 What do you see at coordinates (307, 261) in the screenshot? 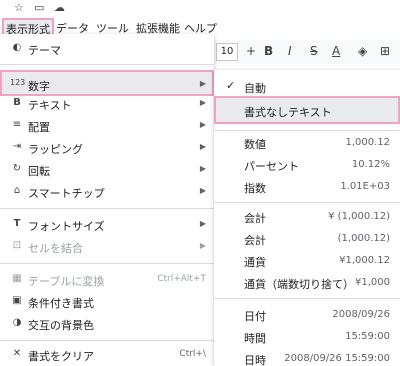
I see `submenu-item-currency: 通貨 ¥1,000.12` at bounding box center [307, 261].